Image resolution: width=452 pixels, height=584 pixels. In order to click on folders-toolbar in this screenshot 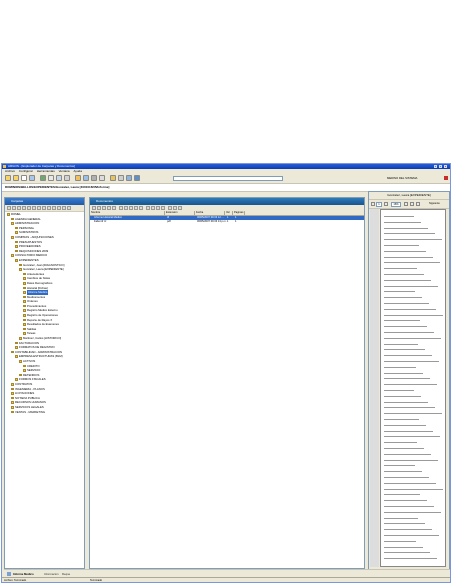, I will do `click(44, 208)`.